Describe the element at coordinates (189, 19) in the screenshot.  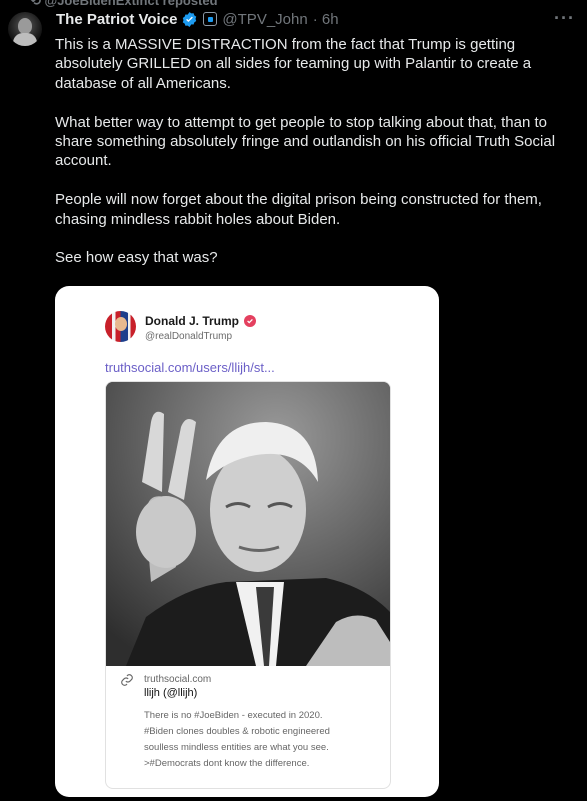
I see `verified-badge-icon` at that location.